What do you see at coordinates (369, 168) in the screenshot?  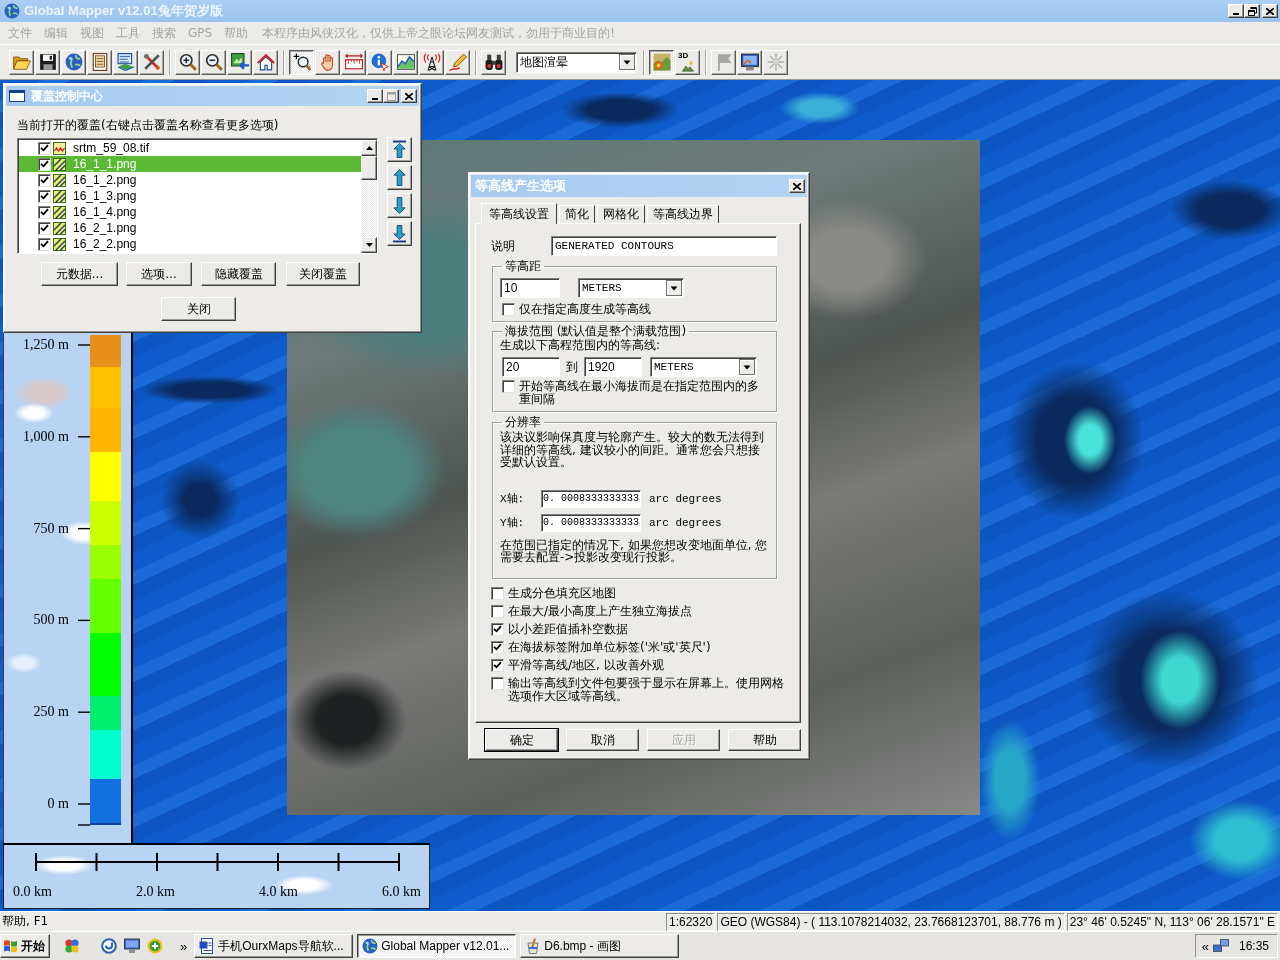 I see `scroll-thumb` at bounding box center [369, 168].